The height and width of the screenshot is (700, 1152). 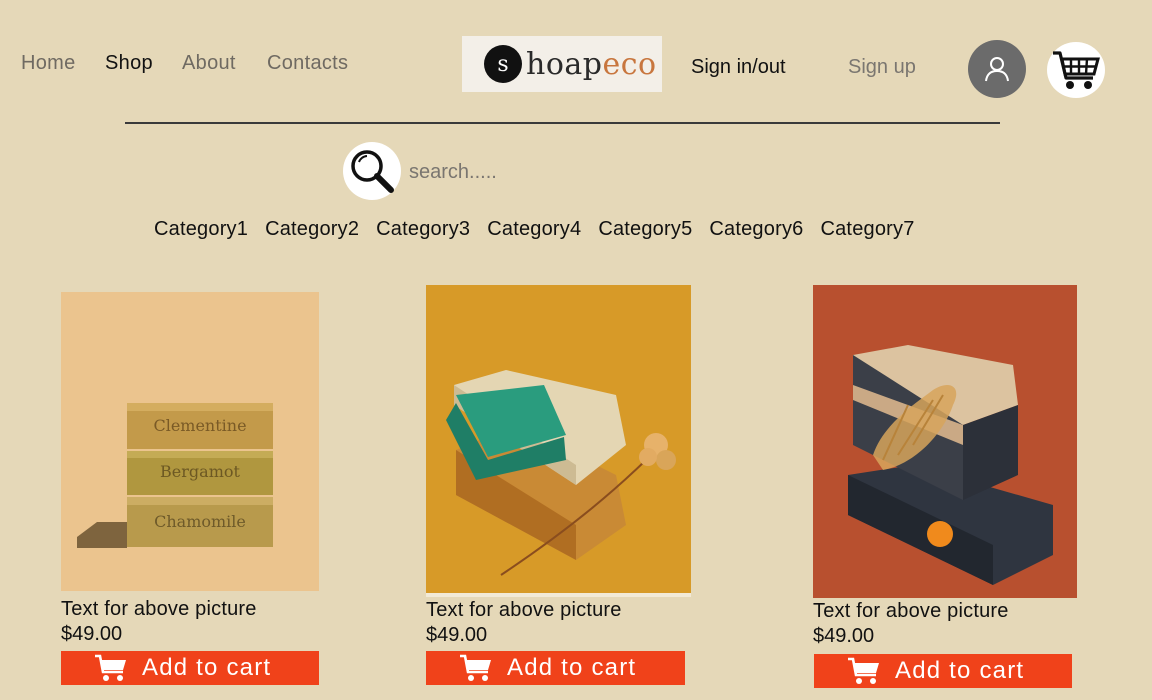 I want to click on logo: s hoapeco, so click(x=562, y=64).